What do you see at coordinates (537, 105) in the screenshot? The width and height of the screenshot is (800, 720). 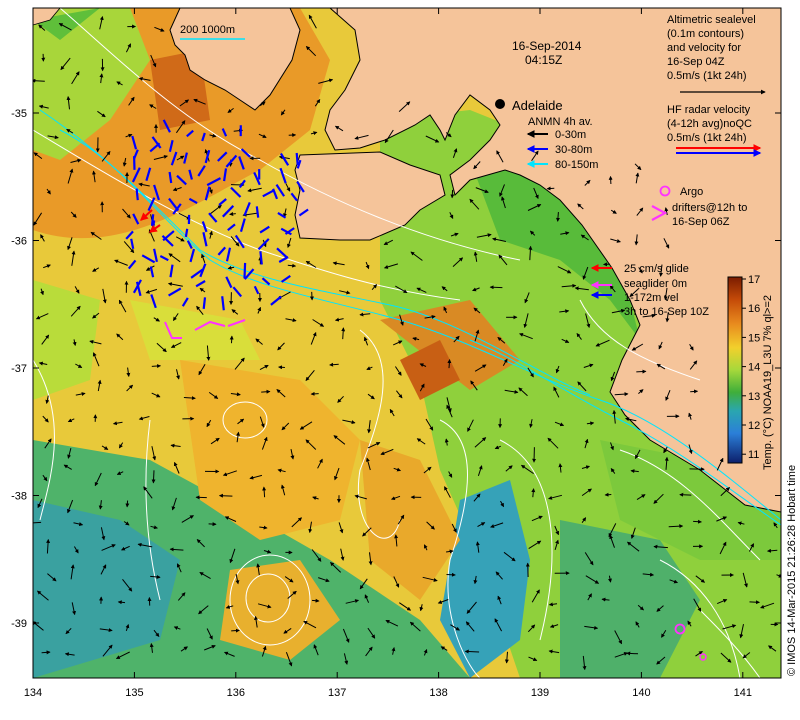 I see `city-label: Adelaide` at bounding box center [537, 105].